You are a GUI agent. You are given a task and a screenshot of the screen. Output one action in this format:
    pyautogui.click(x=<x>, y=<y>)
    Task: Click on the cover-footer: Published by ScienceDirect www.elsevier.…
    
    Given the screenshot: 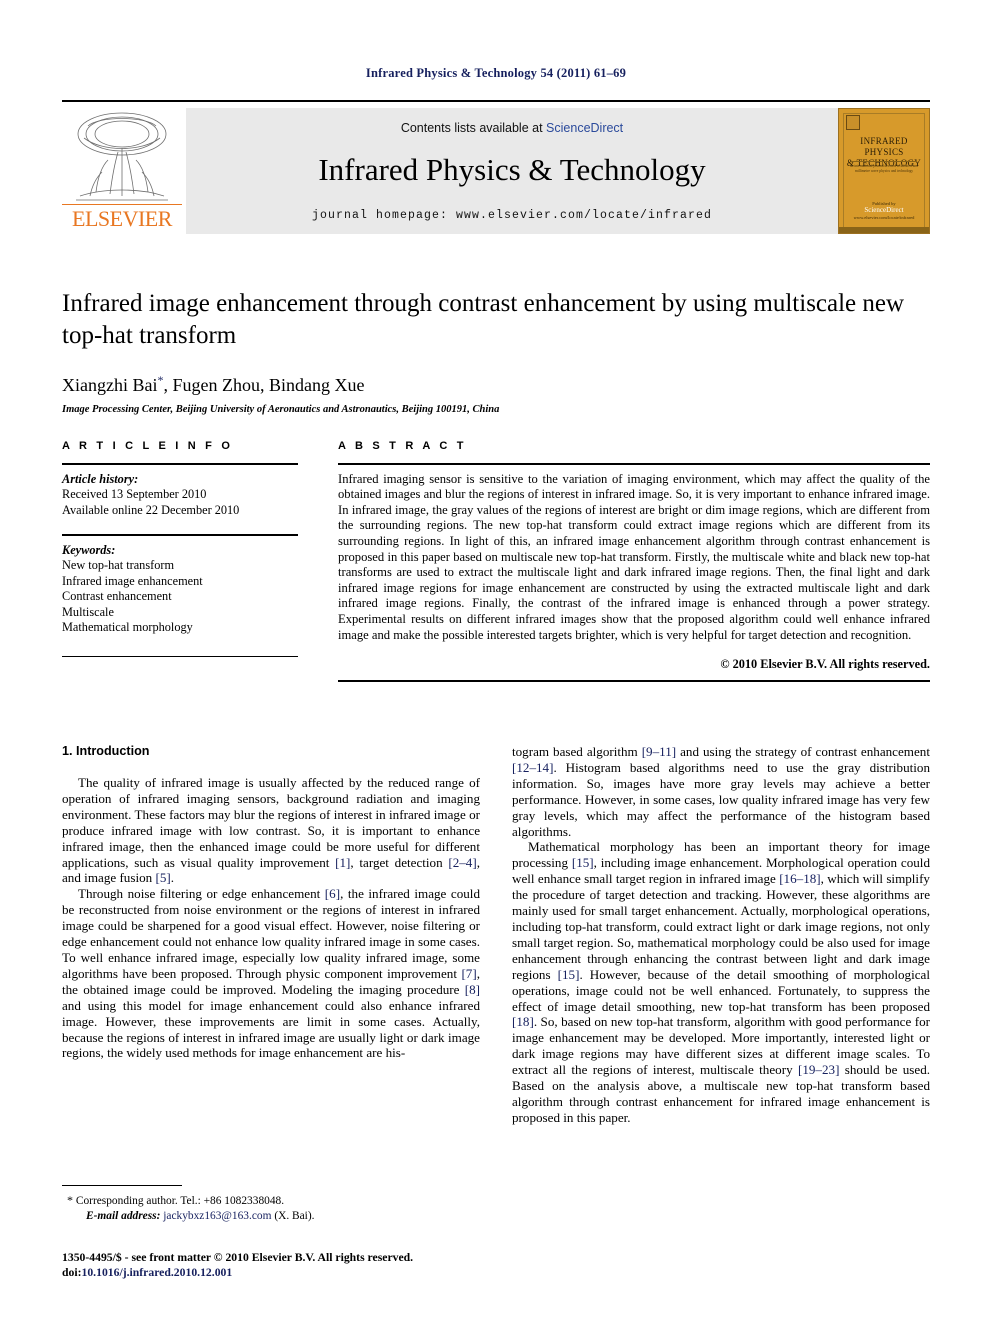 What is the action you would take?
    pyautogui.click(x=884, y=210)
    